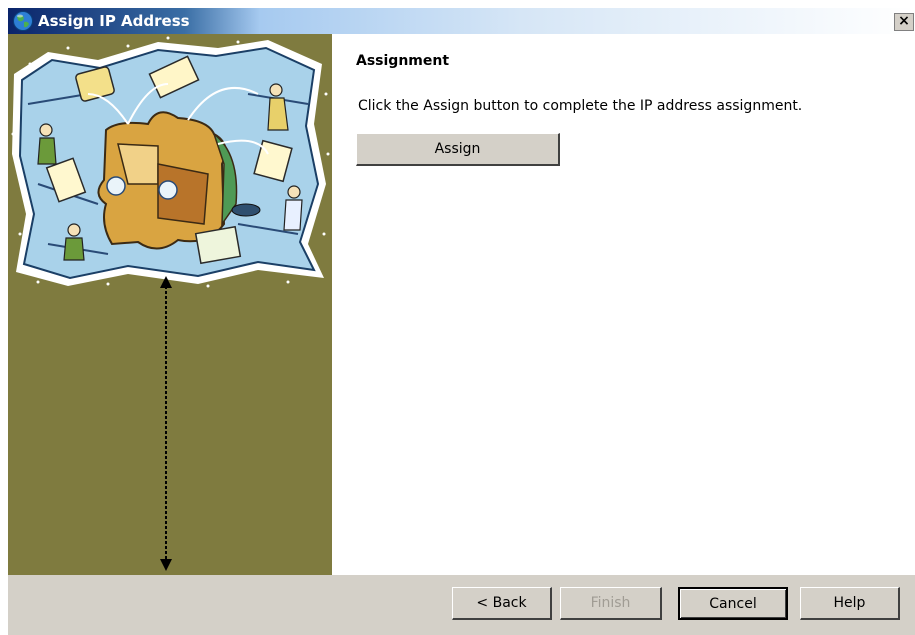  I want to click on wizard-illustration, so click(170, 162).